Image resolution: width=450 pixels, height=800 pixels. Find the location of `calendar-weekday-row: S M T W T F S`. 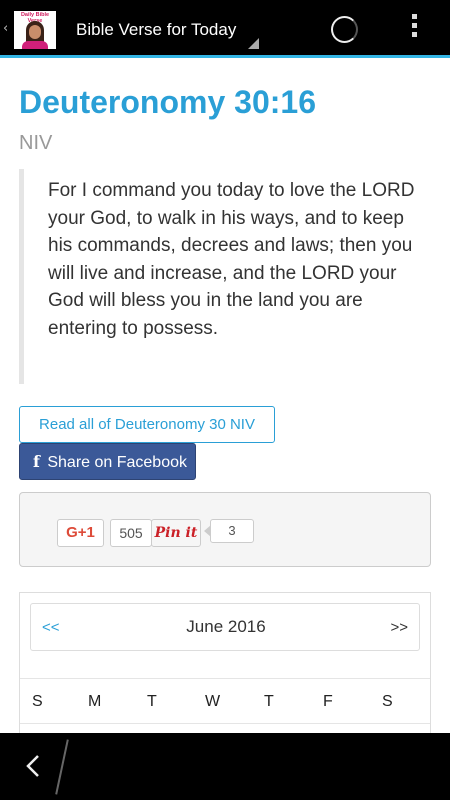

calendar-weekday-row: S M T W T F S is located at coordinates (225, 703).